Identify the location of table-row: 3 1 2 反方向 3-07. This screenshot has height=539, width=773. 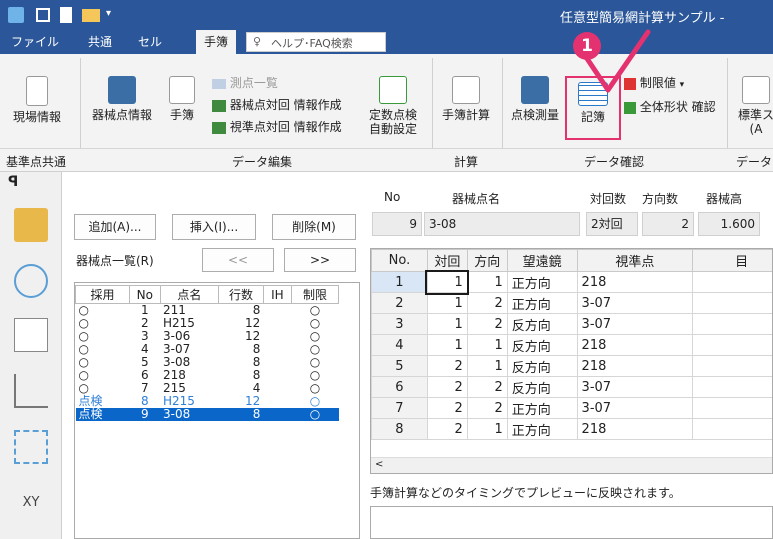
(571, 324).